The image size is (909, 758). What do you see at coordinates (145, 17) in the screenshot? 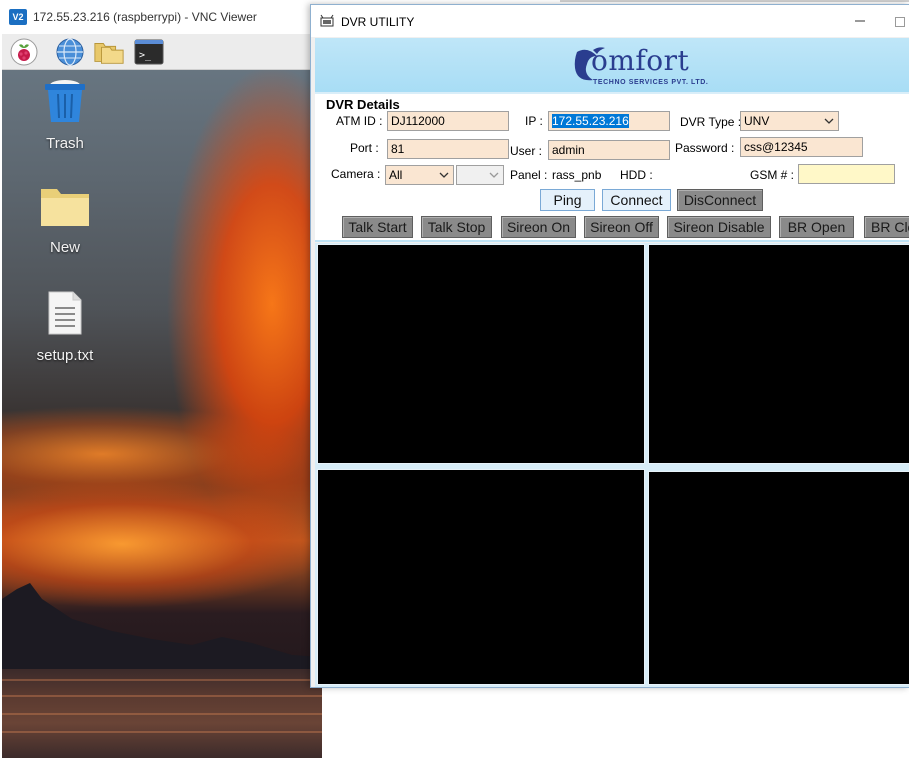
I see `vnc-window-title: 172.55.23.216 (raspberrypi) - VNC Viewer` at bounding box center [145, 17].